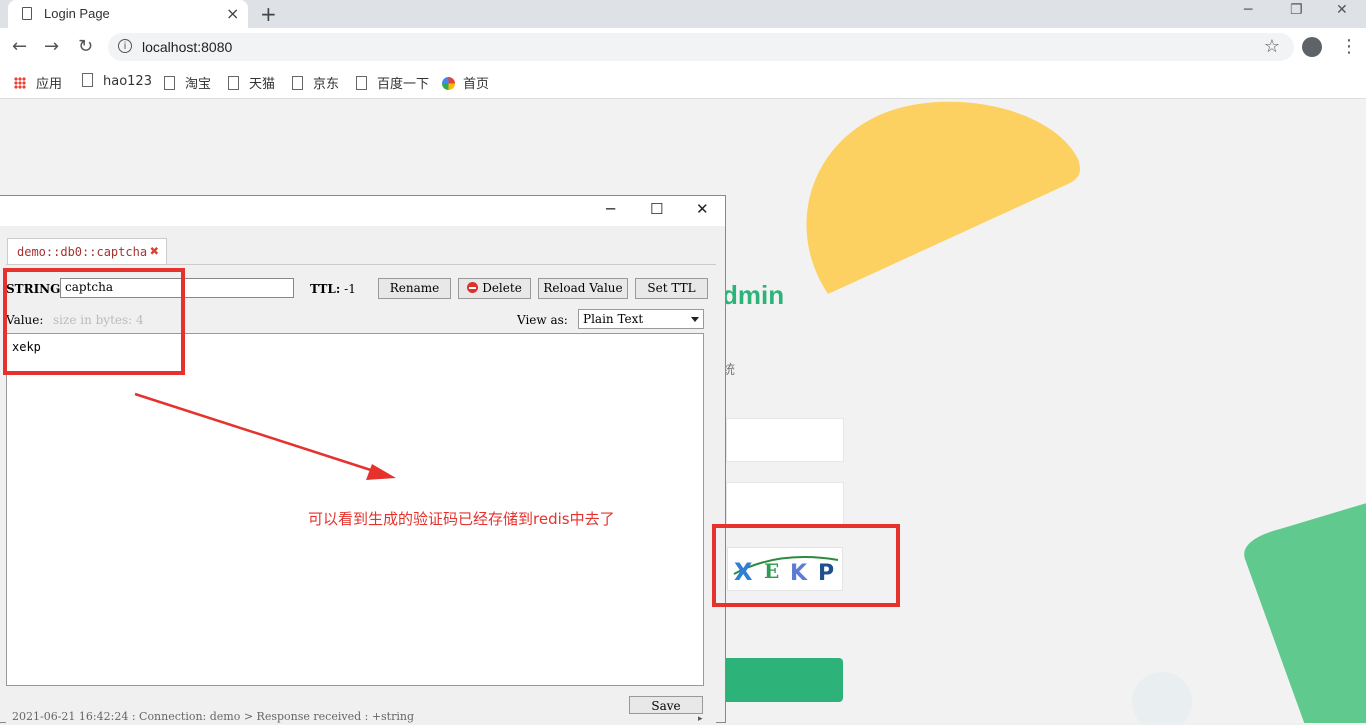 The height and width of the screenshot is (725, 1366). Describe the element at coordinates (94, 321) in the screenshot. I see `highlight-box-redis` at that location.